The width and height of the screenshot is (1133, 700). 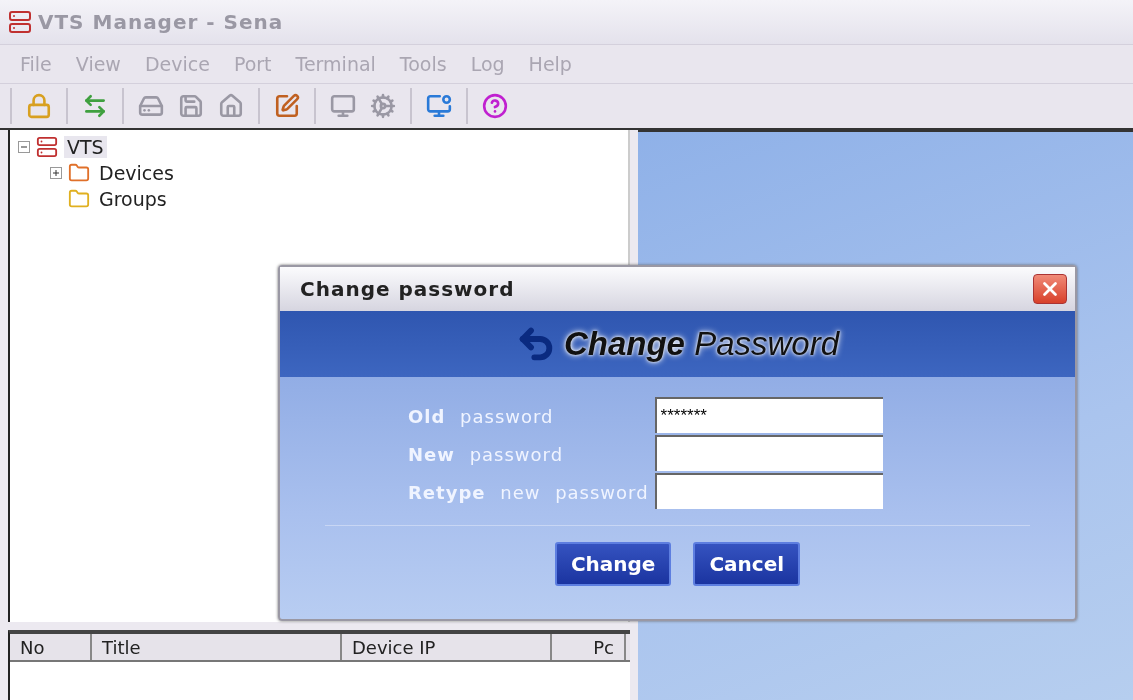 What do you see at coordinates (701, 344) in the screenshot?
I see `banner-heading: Change Password` at bounding box center [701, 344].